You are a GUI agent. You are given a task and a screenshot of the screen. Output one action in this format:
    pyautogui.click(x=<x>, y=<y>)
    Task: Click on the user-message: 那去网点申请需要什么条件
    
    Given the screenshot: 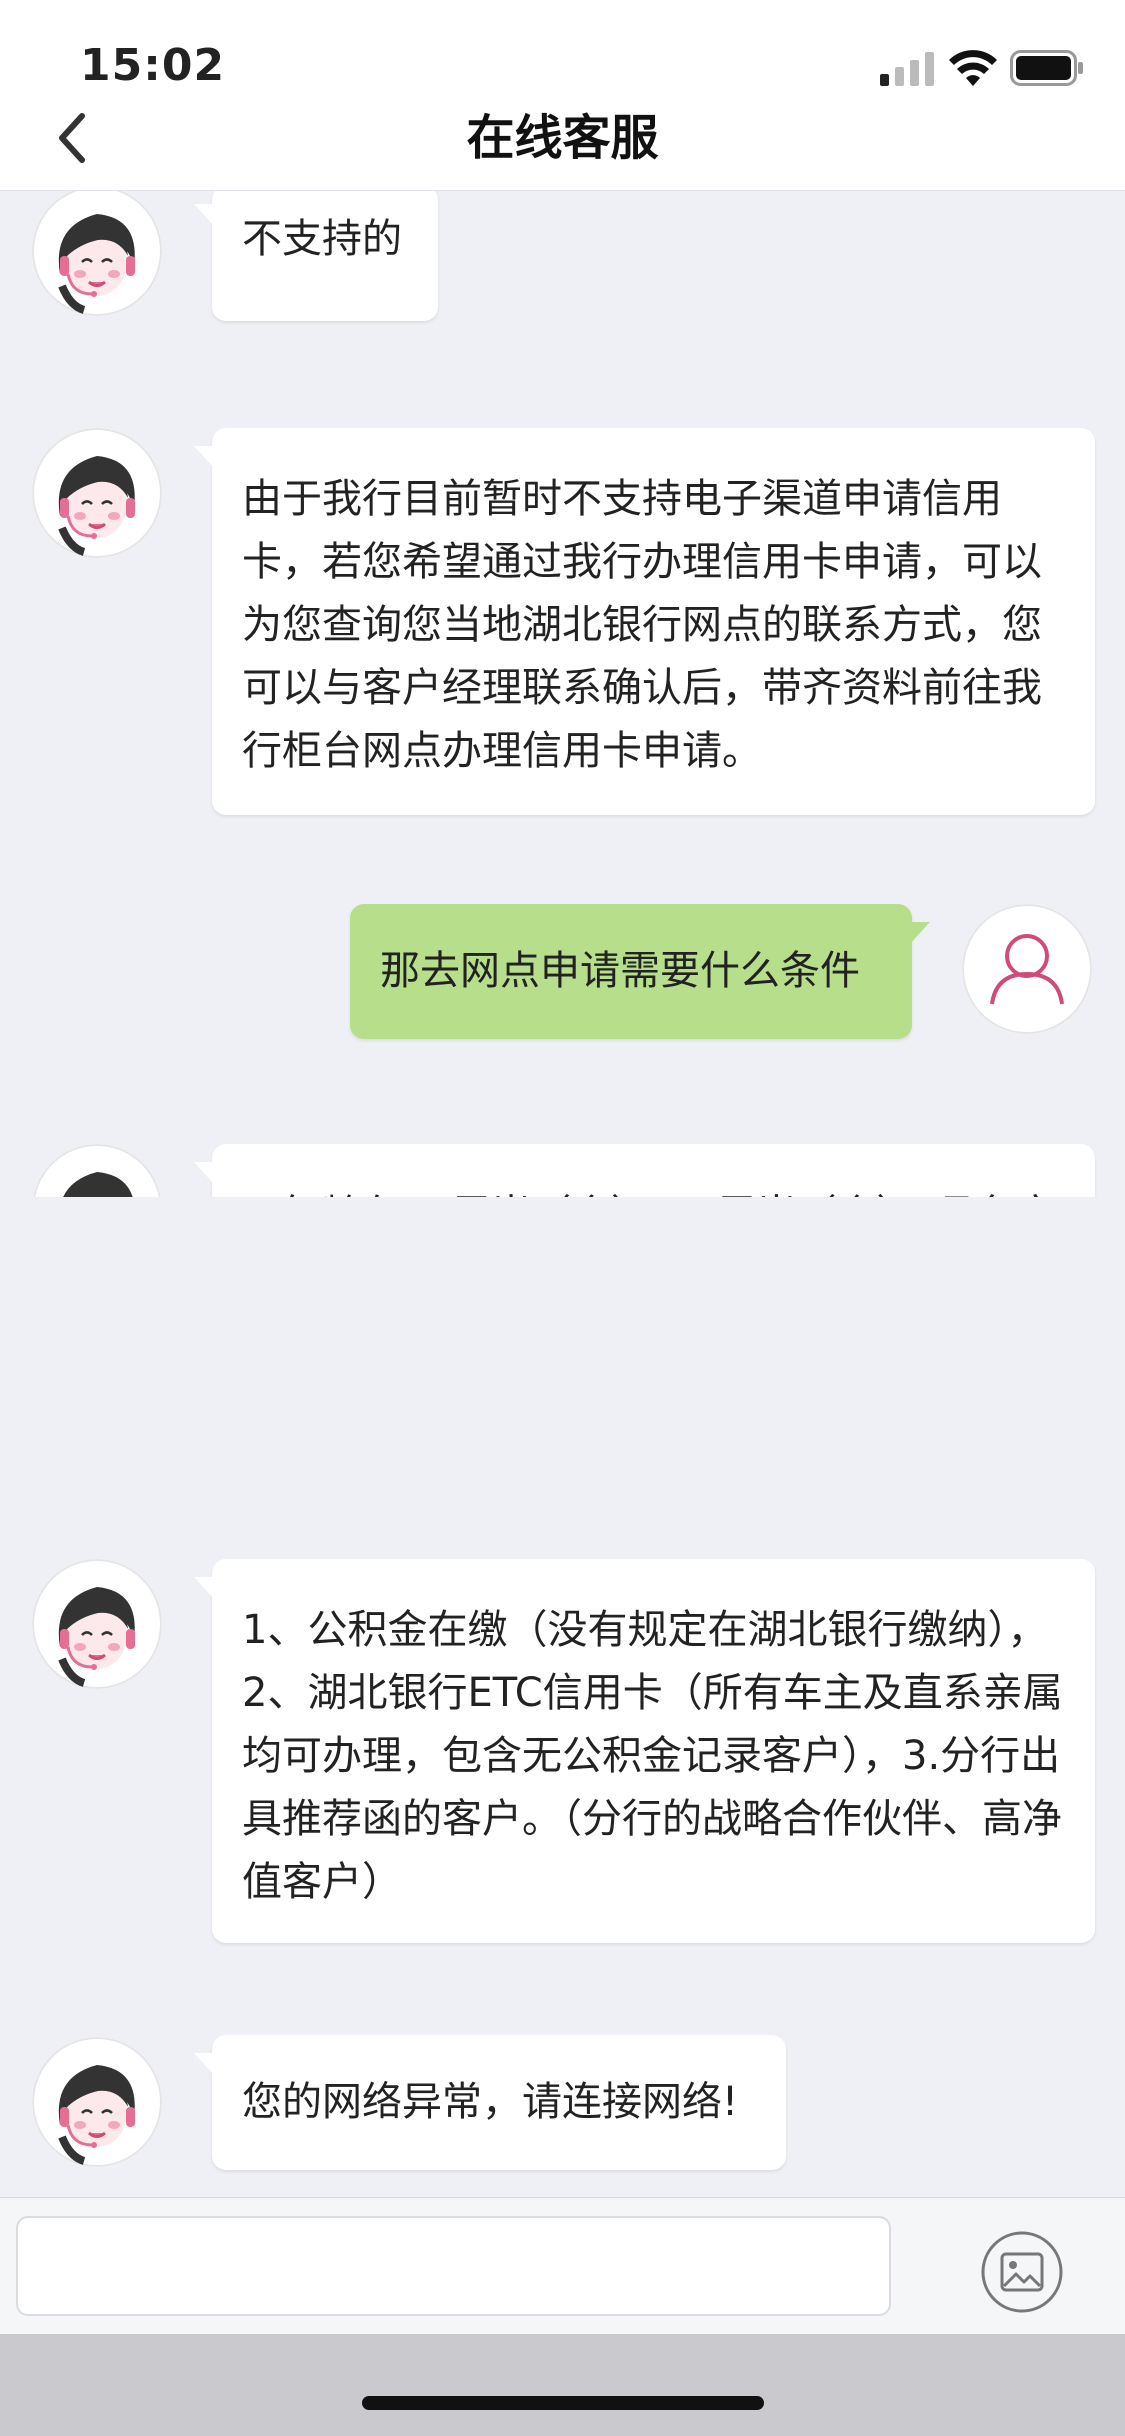 What is the action you would take?
    pyautogui.click(x=640, y=971)
    